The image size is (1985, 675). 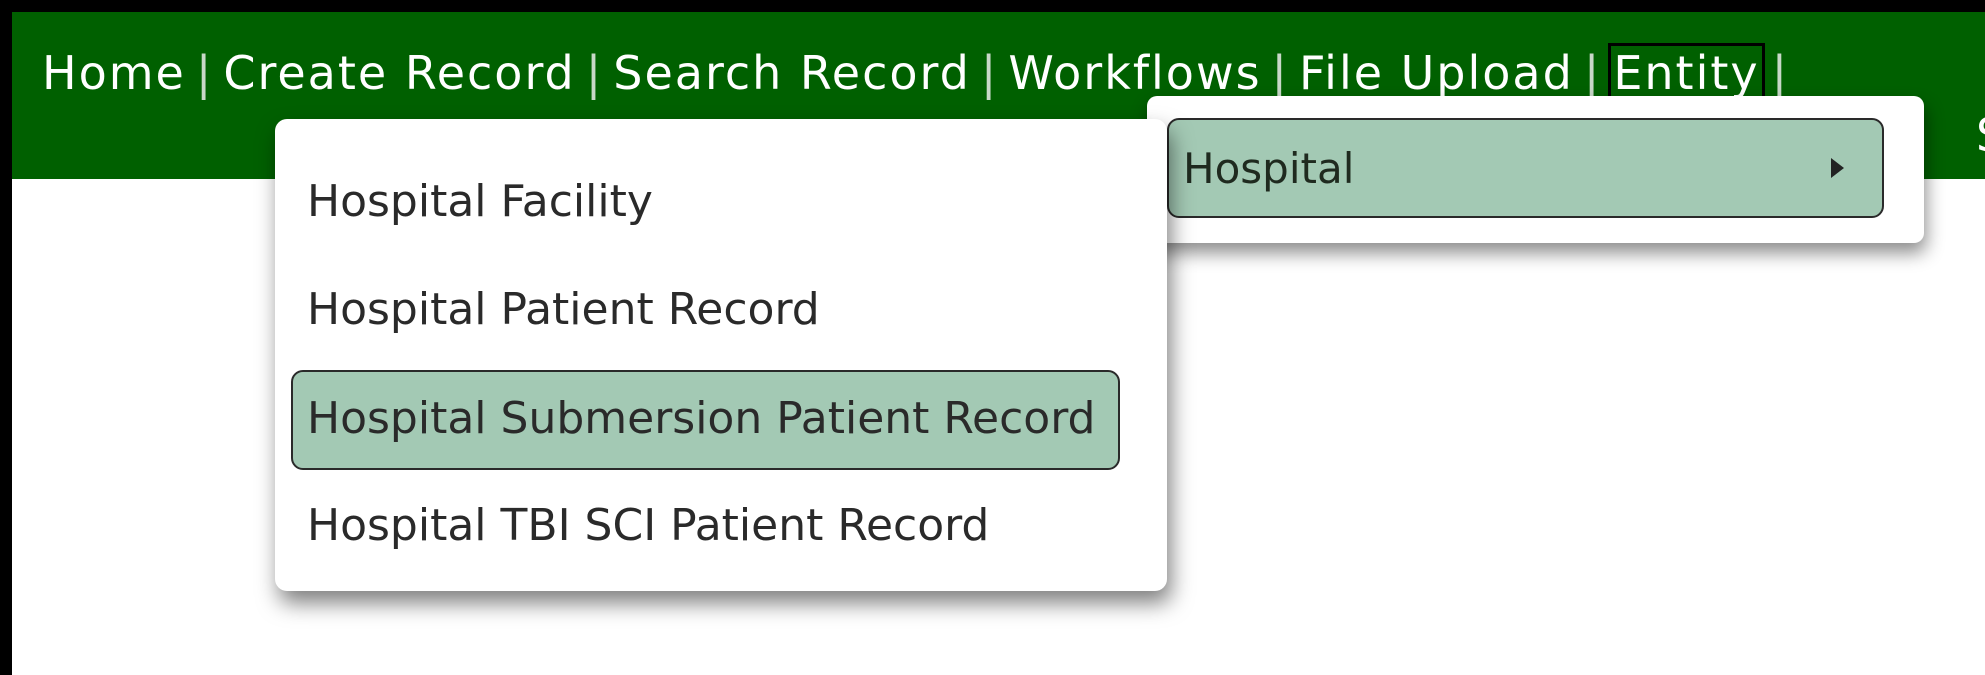 What do you see at coordinates (648, 525) in the screenshot?
I see `submenu-item-label: Hospital TBI SCI Patient Record` at bounding box center [648, 525].